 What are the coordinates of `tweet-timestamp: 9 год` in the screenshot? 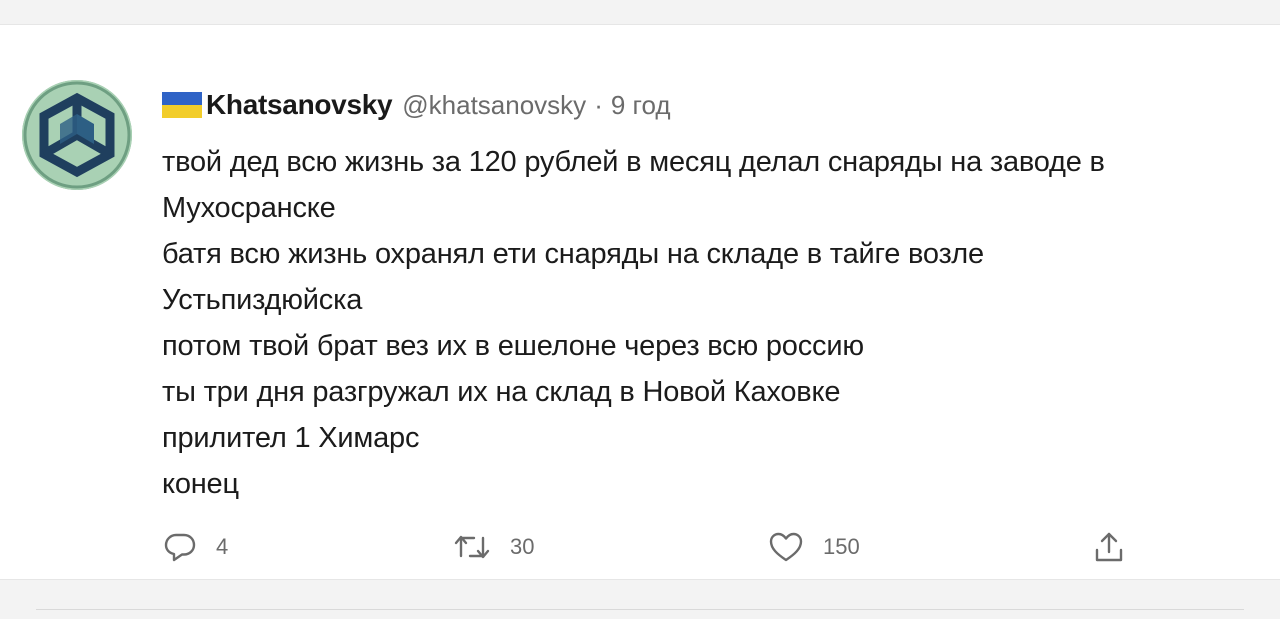 It's located at (641, 105).